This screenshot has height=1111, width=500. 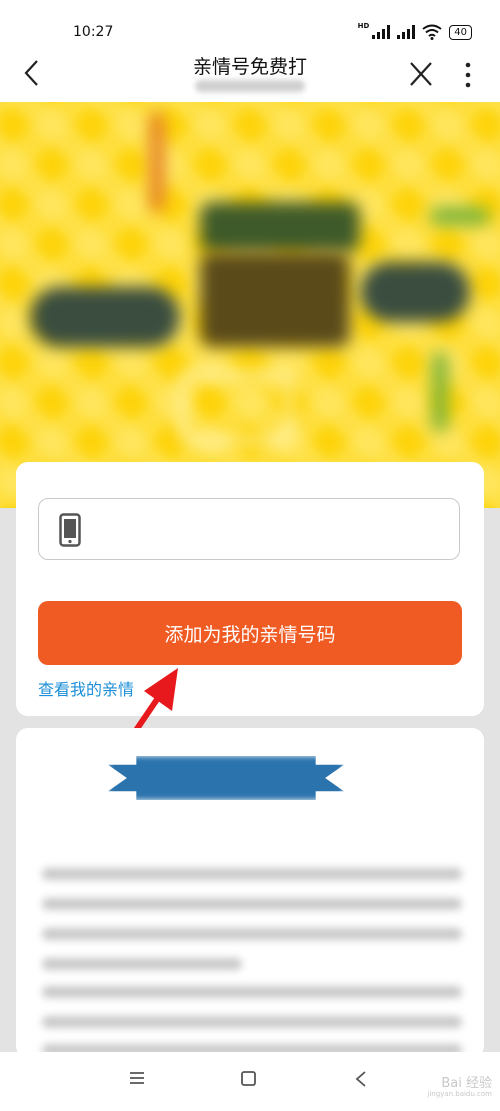 I want to click on status-bar: 10:27 HD 40, so click(x=250, y=23).